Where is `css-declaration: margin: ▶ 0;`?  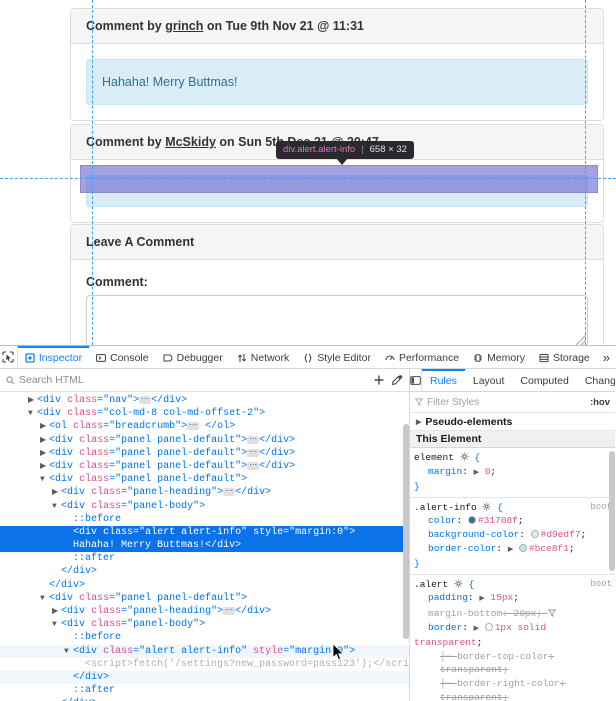 css-declaration: margin: ▶ 0; is located at coordinates (514, 473).